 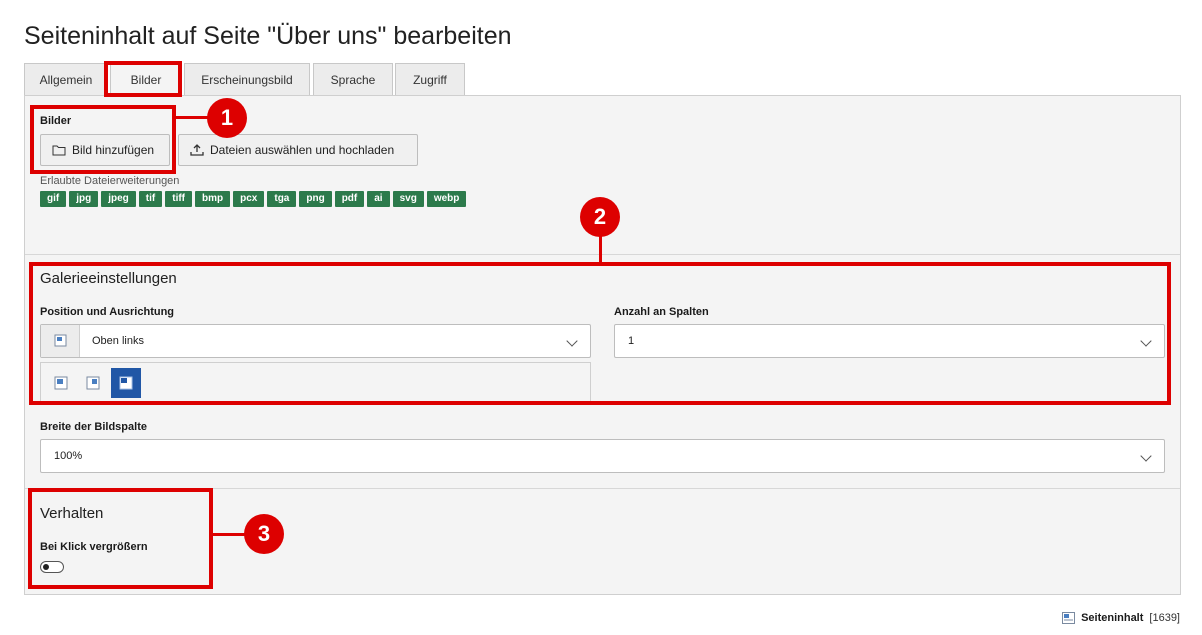 What do you see at coordinates (600, 217) in the screenshot?
I see `step-marker-2: 2` at bounding box center [600, 217].